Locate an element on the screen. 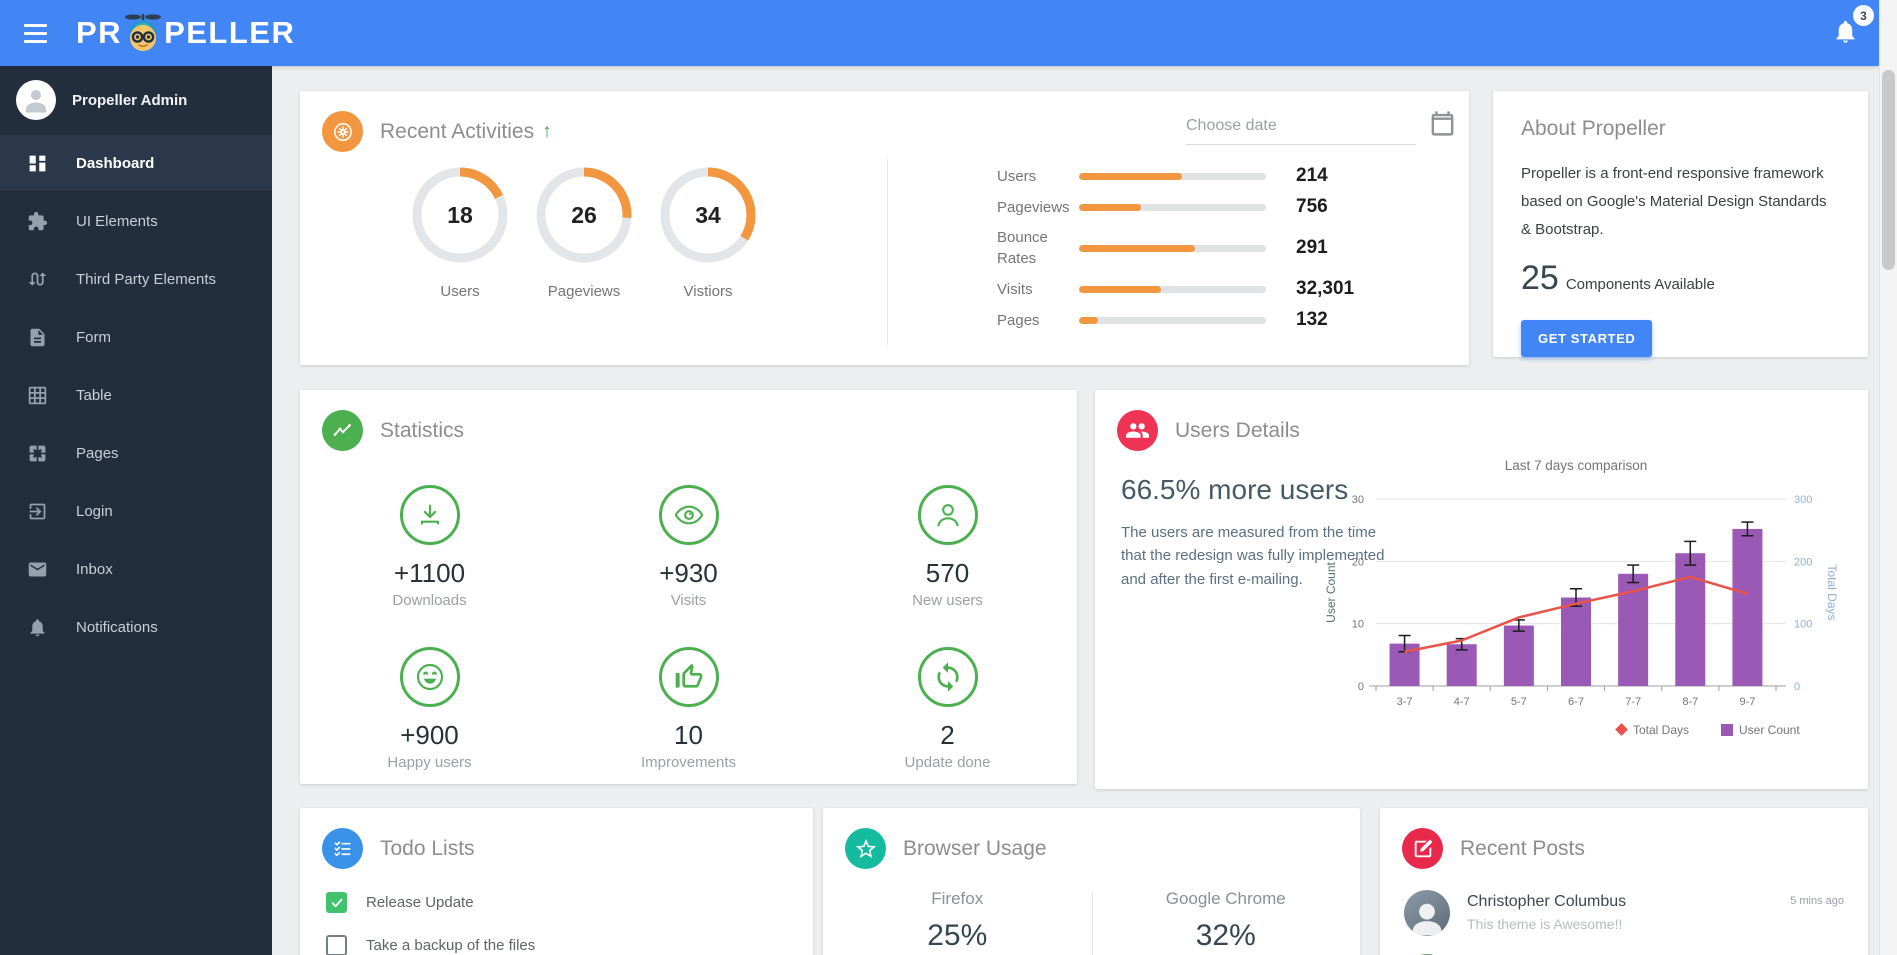 The width and height of the screenshot is (1897, 955). document-icon is located at coordinates (38, 337).